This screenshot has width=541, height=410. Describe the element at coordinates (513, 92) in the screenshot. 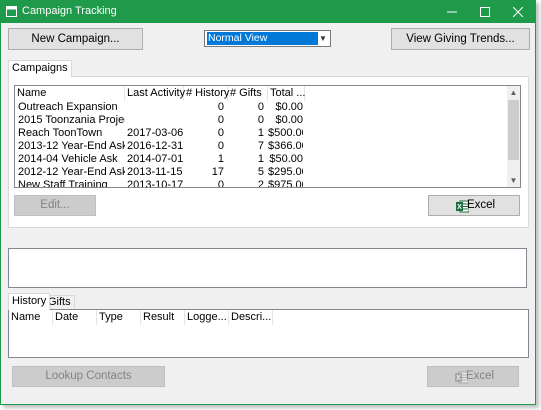

I see `scroll-up-icon: ▲` at that location.